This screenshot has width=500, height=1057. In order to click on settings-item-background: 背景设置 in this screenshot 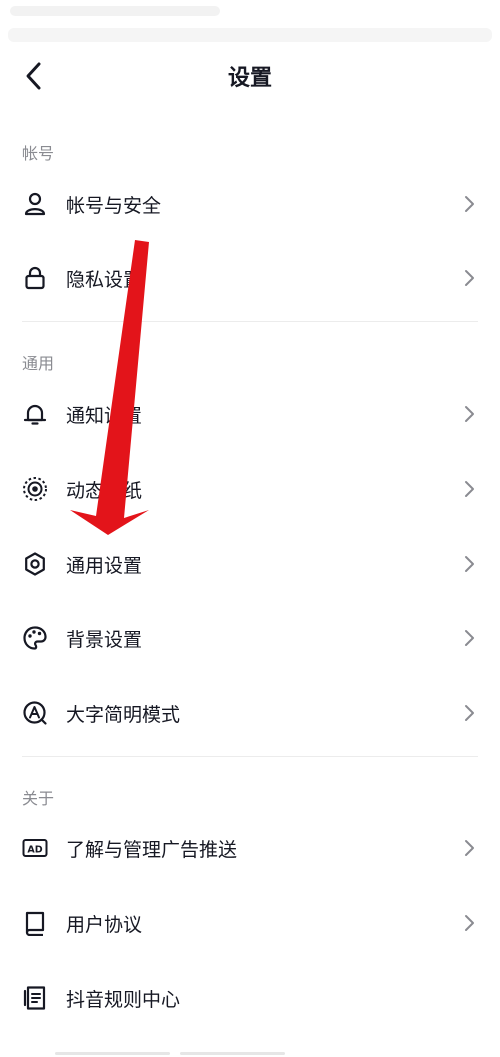, I will do `click(250, 638)`.